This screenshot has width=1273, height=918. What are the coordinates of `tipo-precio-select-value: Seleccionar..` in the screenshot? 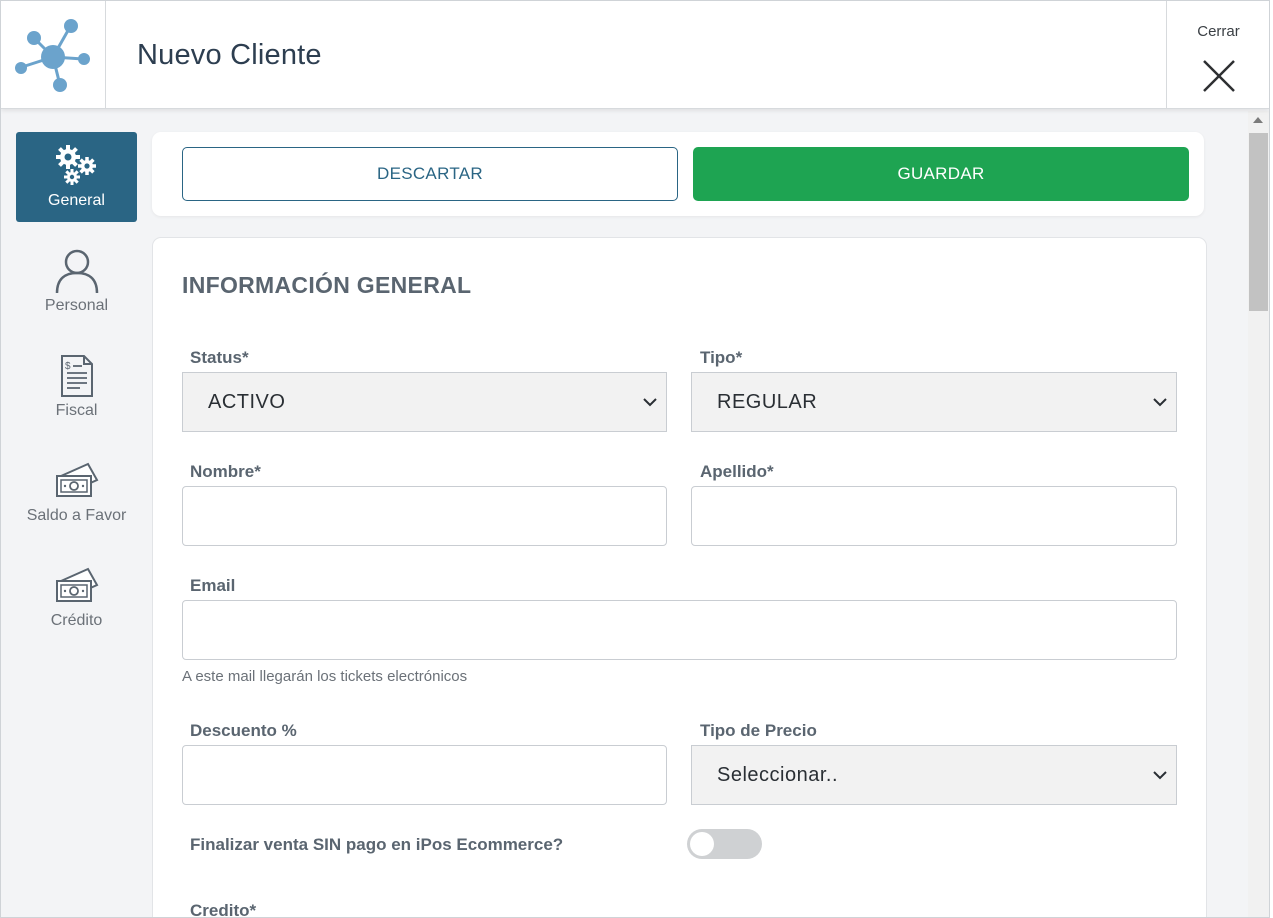 It's located at (778, 774).